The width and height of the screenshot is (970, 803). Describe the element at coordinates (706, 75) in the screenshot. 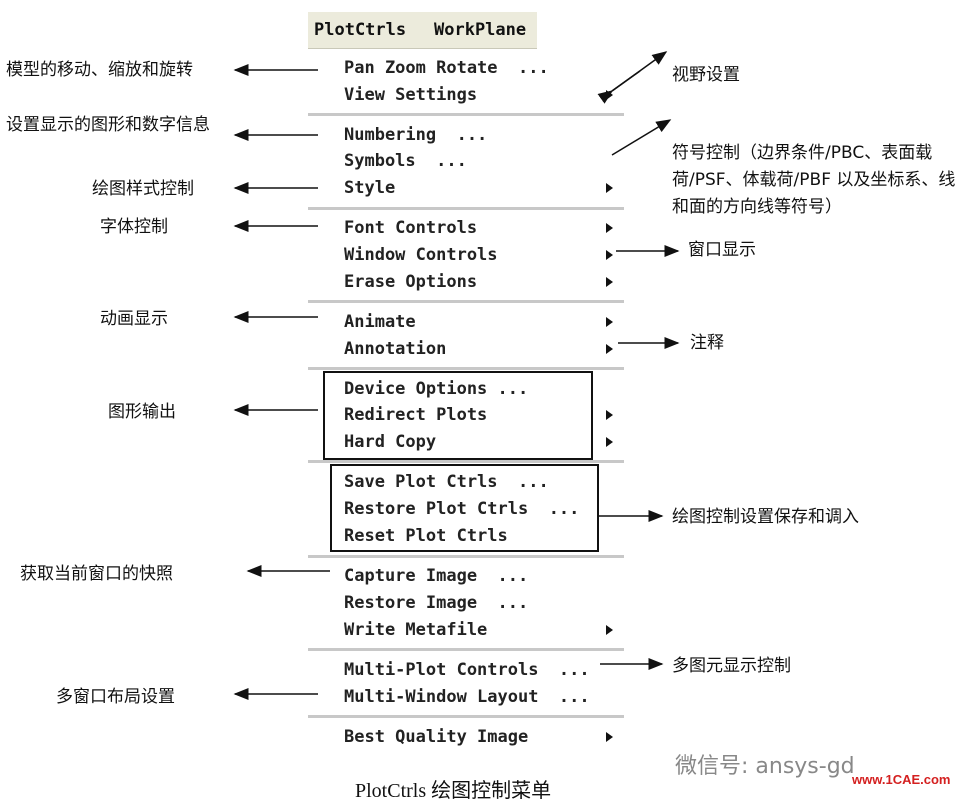

I see `label-view-settings: 视野设置` at that location.